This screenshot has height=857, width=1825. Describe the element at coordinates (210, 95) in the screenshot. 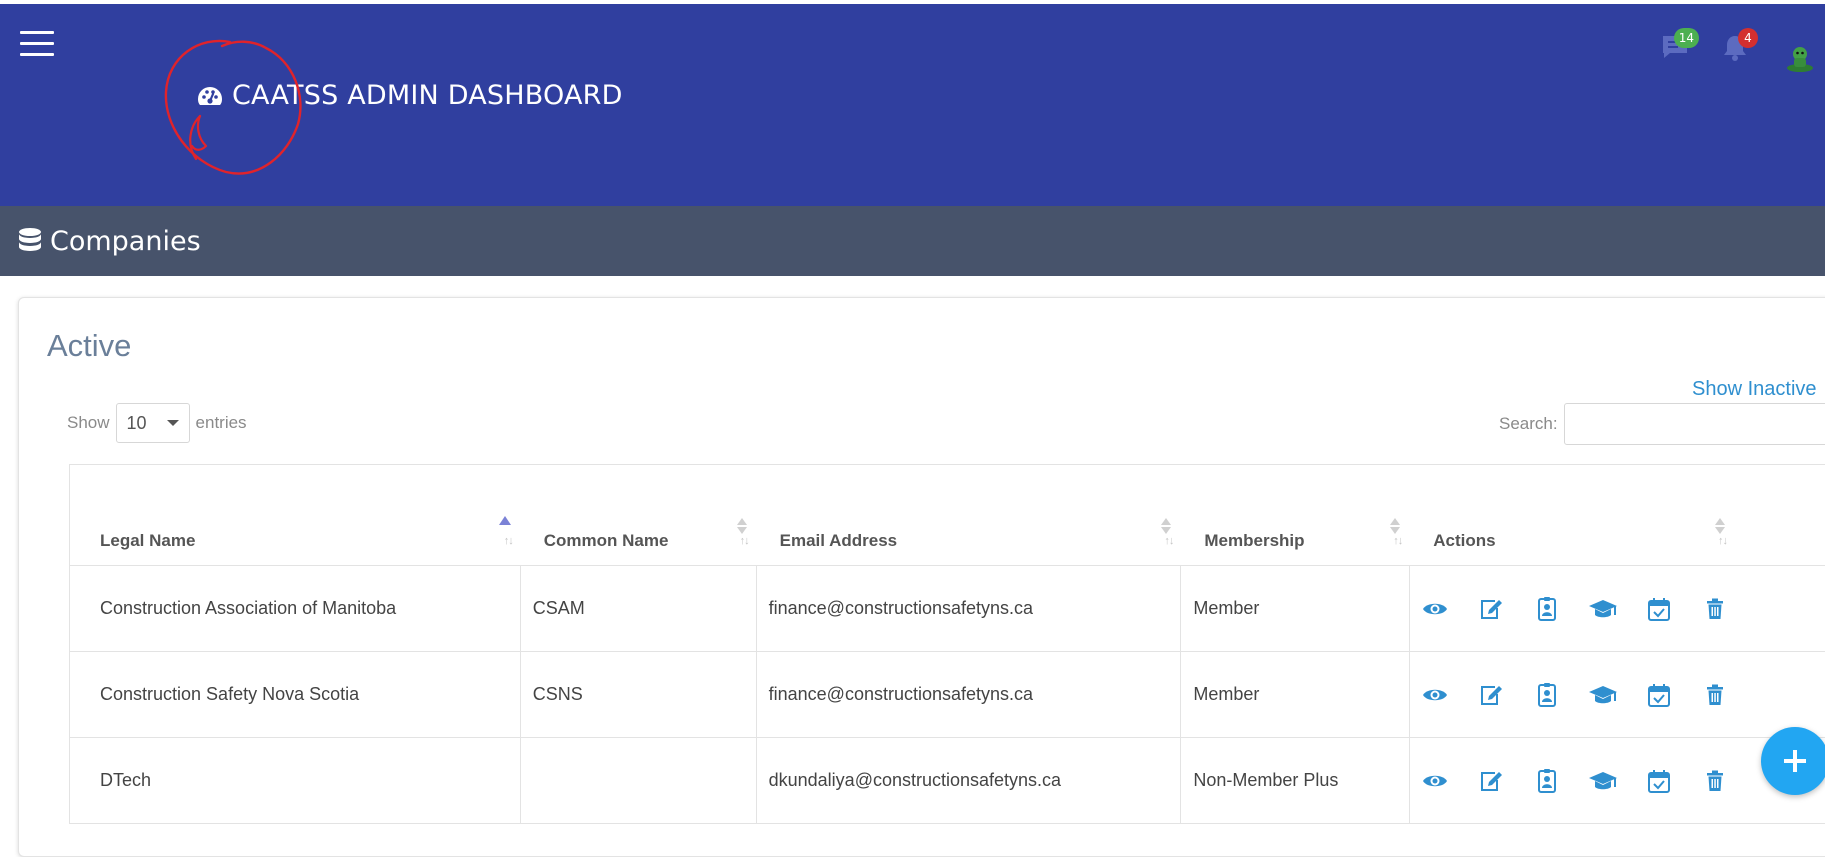

I see `gauge-icon` at that location.